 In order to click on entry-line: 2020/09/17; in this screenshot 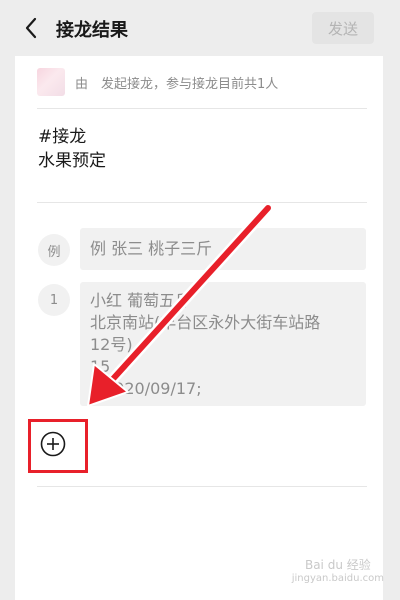, I will do `click(153, 388)`.